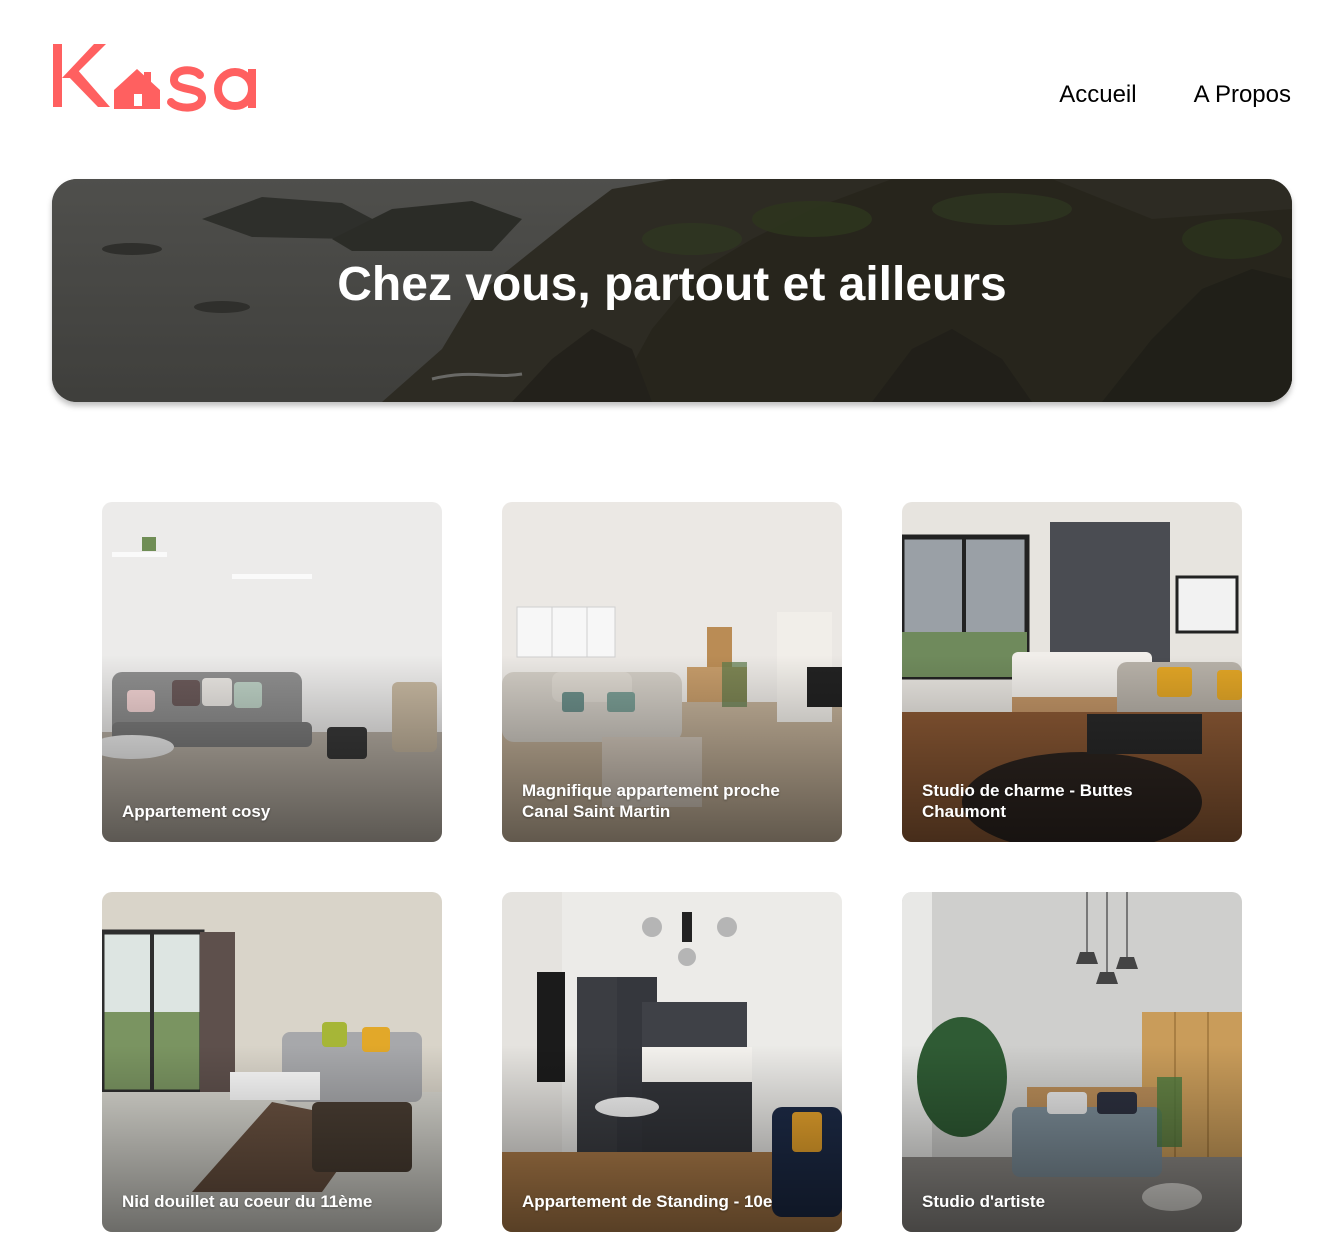  I want to click on main-nav: Accueil A Propos, so click(1175, 95).